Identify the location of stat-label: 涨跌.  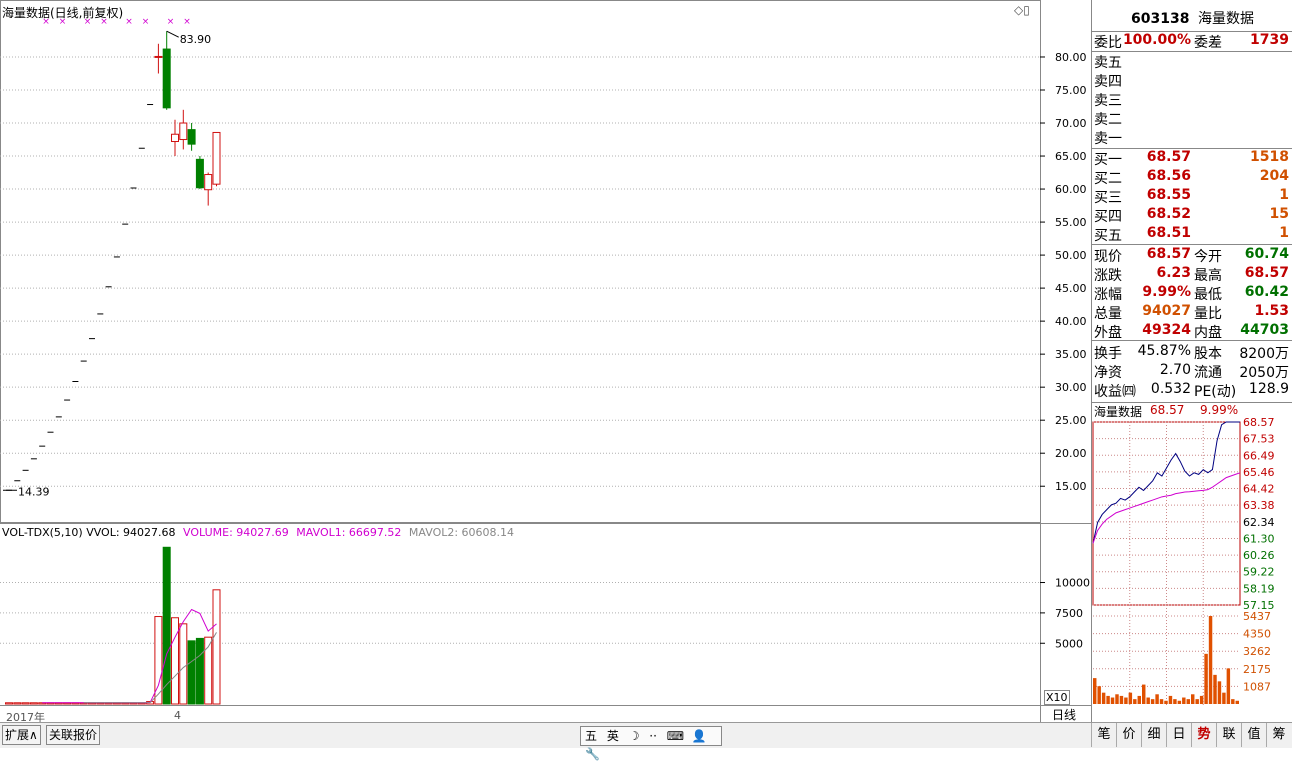
(1108, 276).